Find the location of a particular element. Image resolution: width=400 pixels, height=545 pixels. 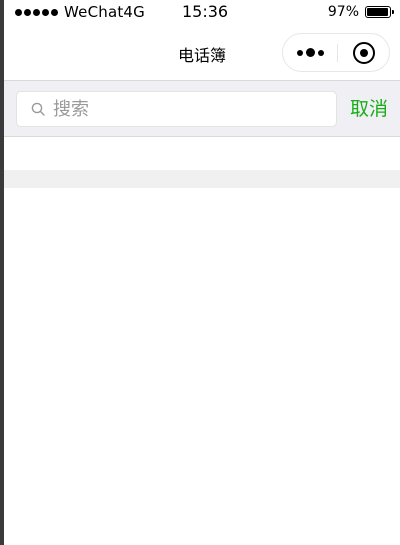

status-time: 15:36 is located at coordinates (205, 11).